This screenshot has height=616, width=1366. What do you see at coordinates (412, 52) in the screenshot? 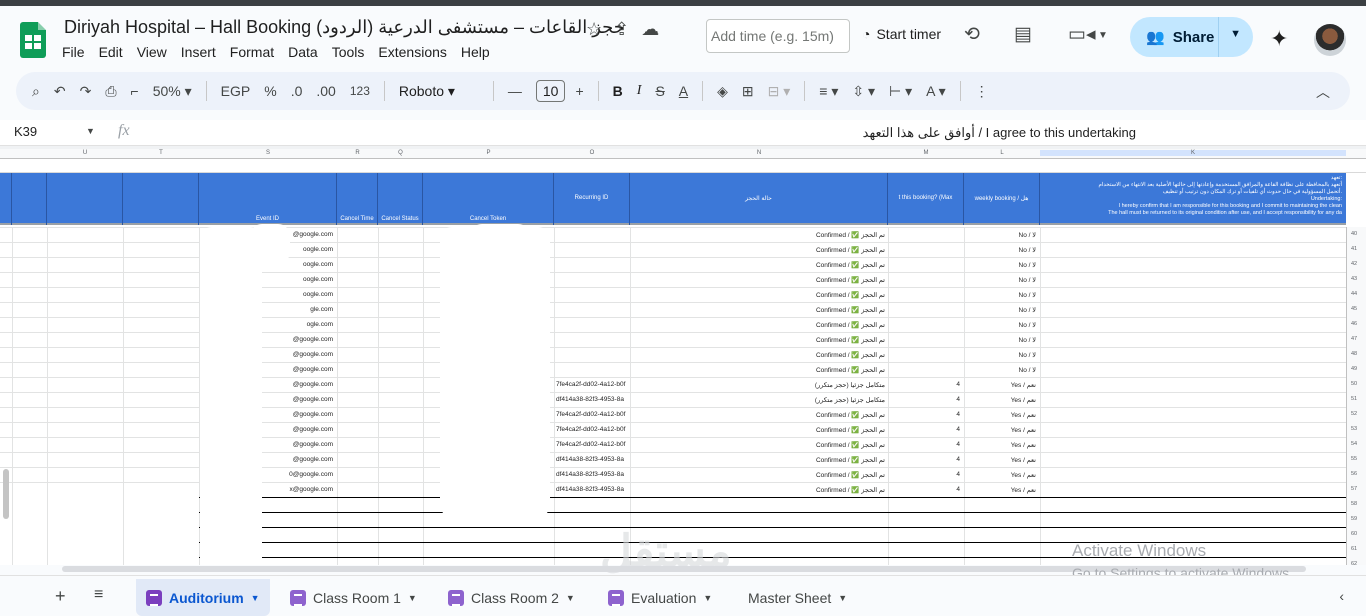
I see `menu-extensions: Extensions` at bounding box center [412, 52].